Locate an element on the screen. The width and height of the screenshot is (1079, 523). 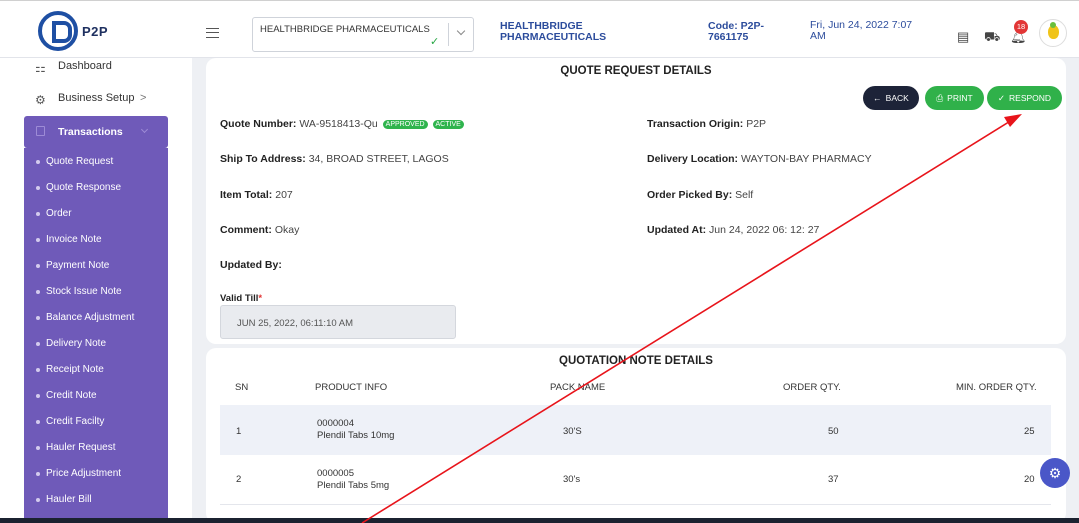
product-info: 0000004 Plendil Tabs 10mg is located at coordinates (355, 430).